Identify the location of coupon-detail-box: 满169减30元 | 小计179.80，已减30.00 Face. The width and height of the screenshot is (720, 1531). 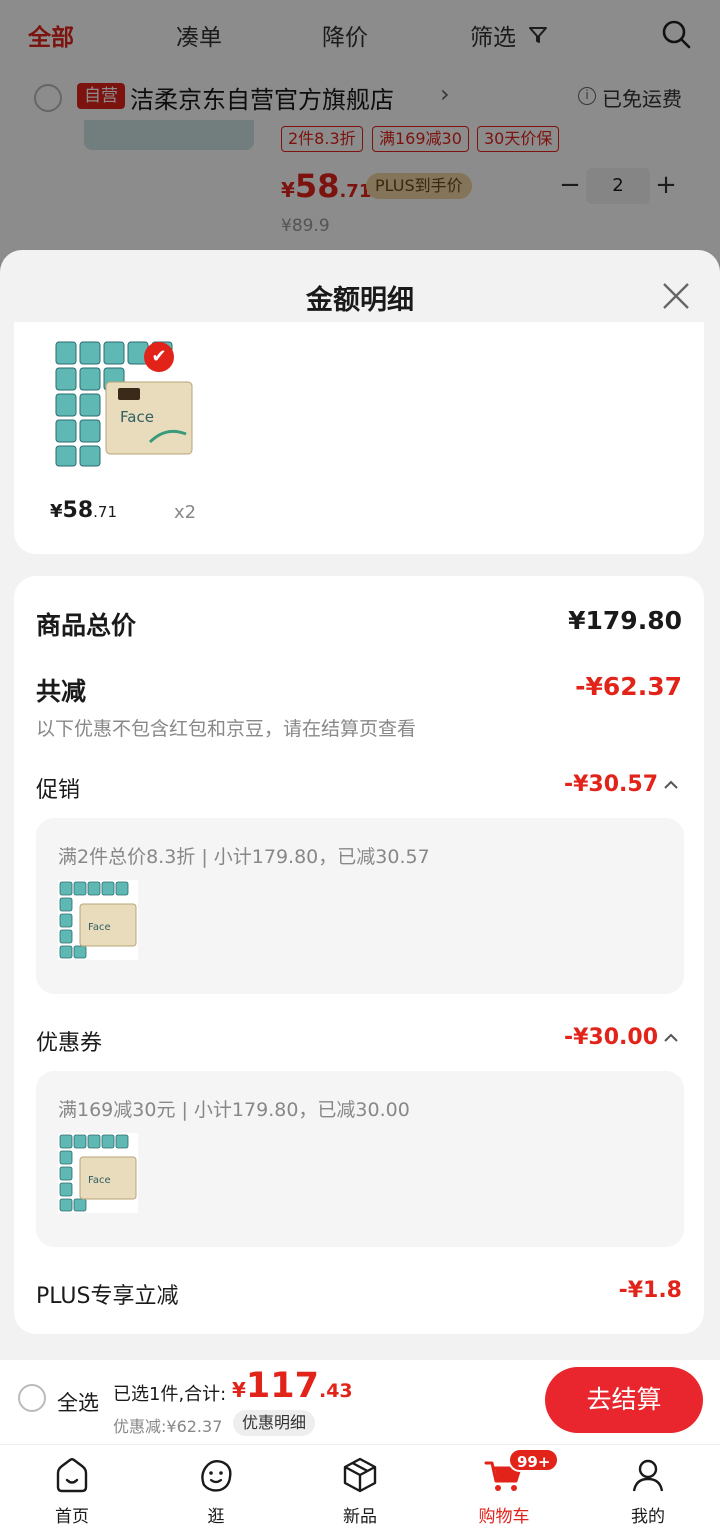
(360, 1159).